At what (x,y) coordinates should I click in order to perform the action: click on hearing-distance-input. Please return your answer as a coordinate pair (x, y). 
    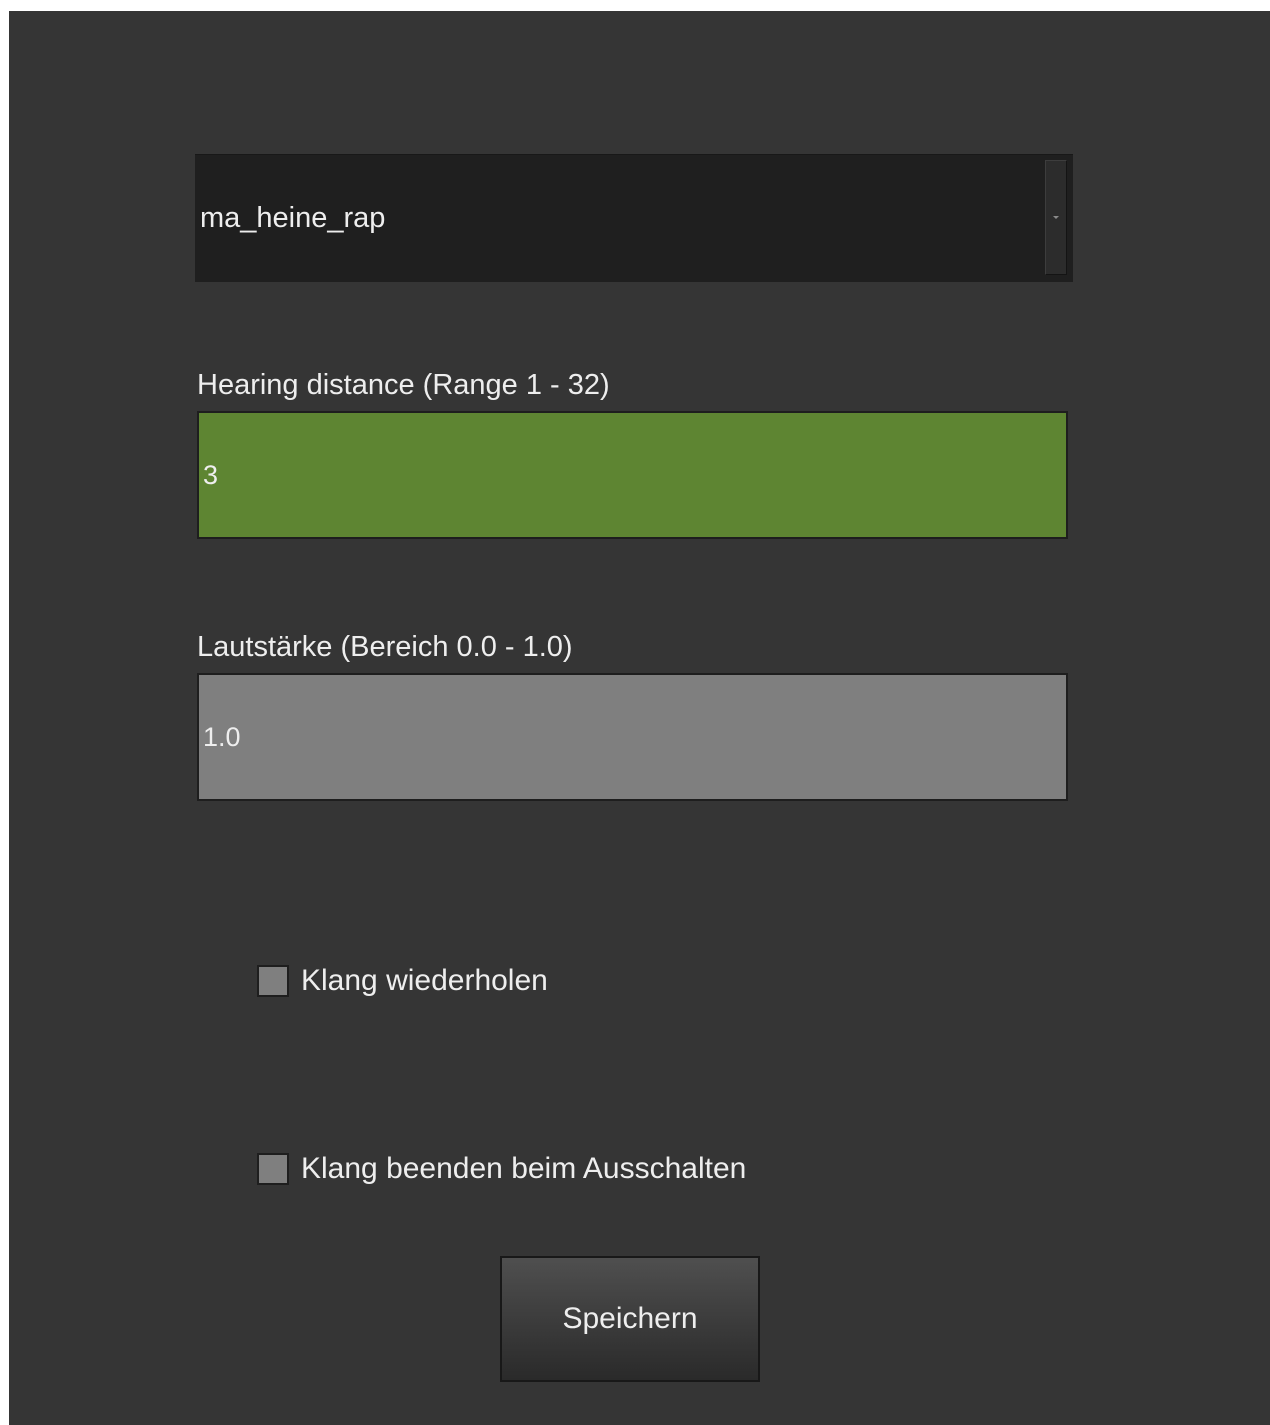
    Looking at the image, I should click on (632, 475).